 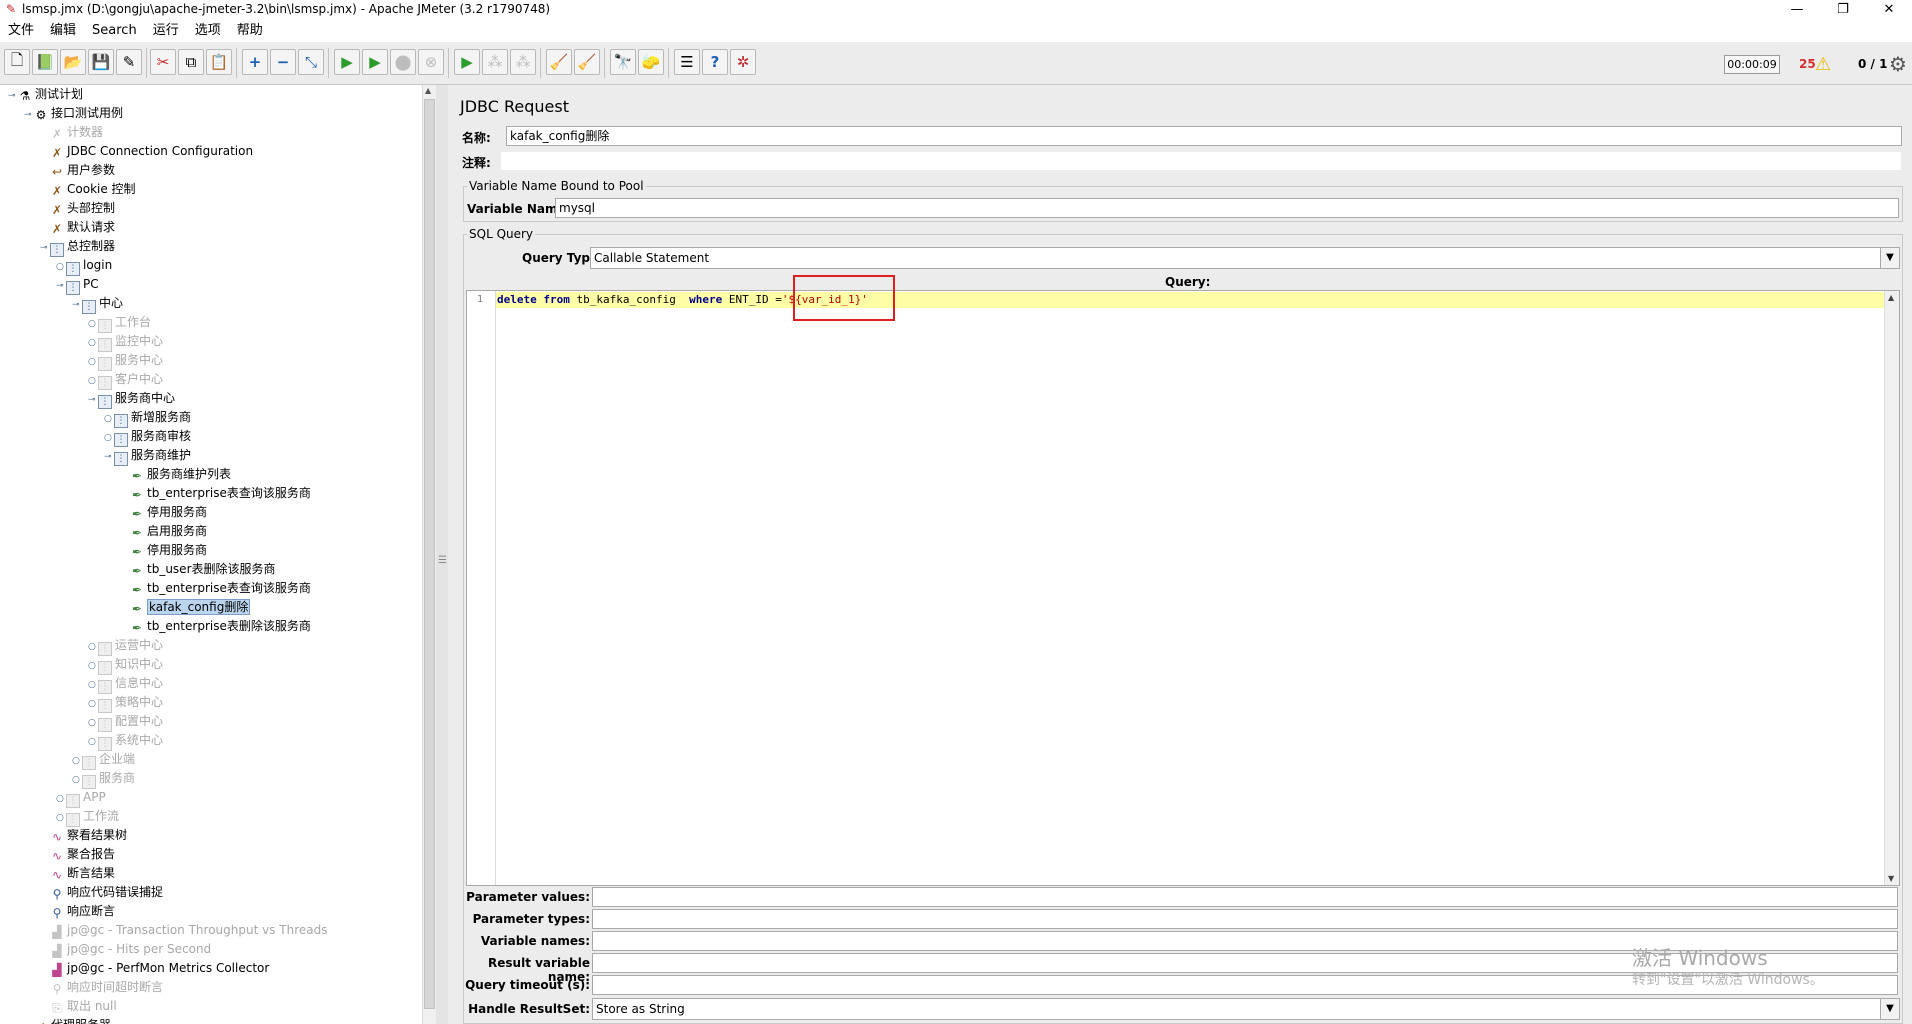 What do you see at coordinates (375, 62) in the screenshot?
I see `start-no-pause-icon: ▶` at bounding box center [375, 62].